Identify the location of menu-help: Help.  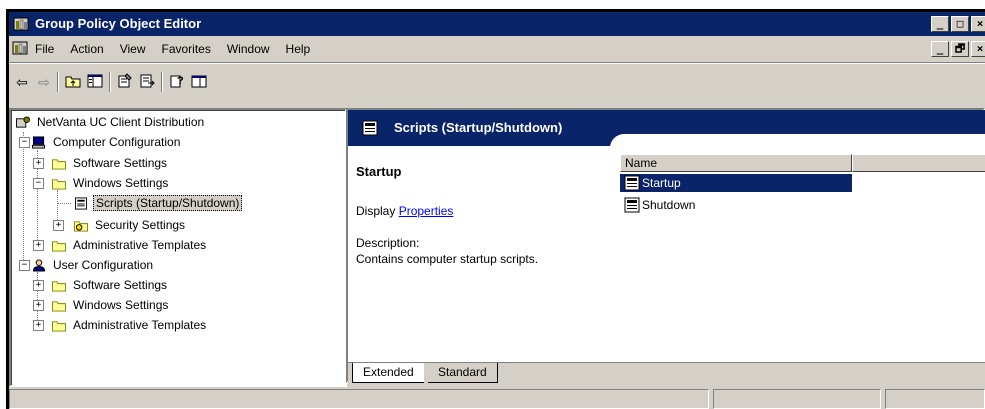
(298, 49).